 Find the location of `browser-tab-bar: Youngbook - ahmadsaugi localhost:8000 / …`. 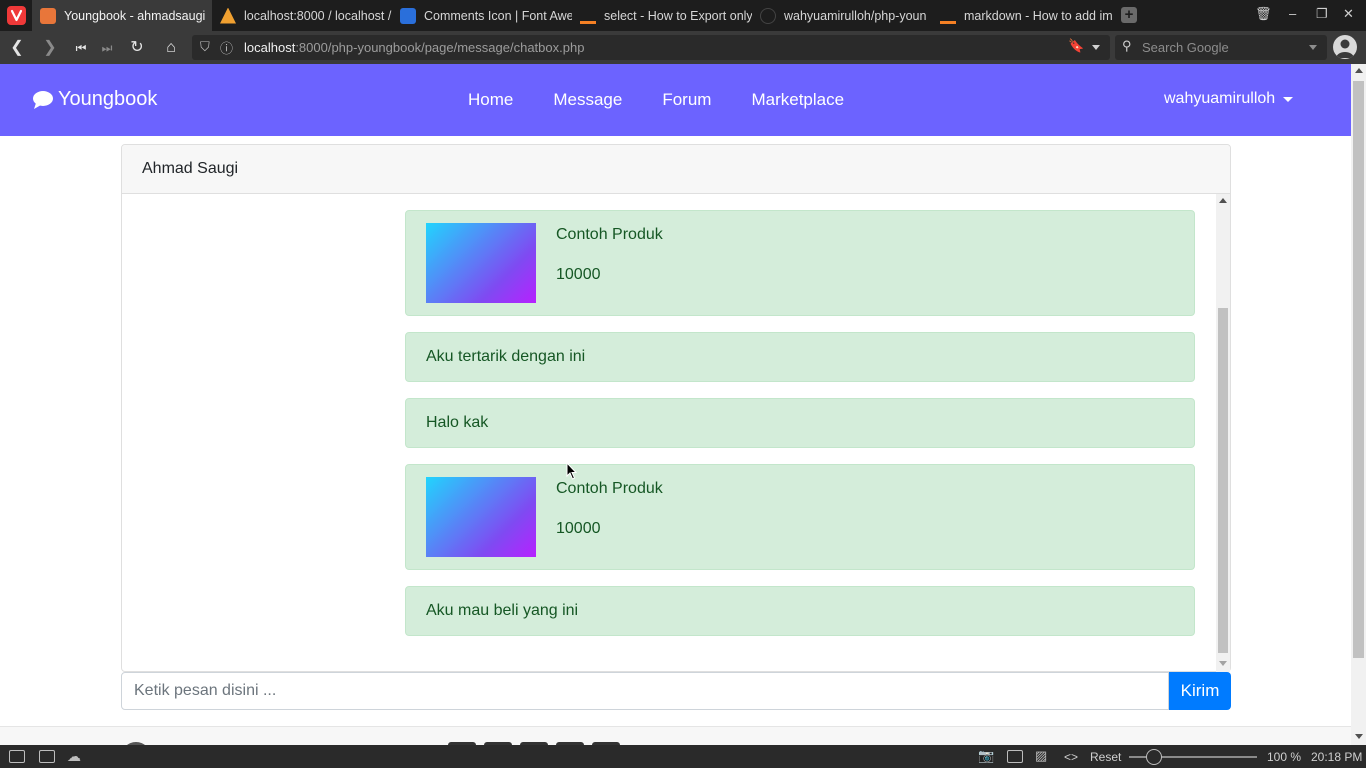

browser-tab-bar: Youngbook - ahmadsaugi localhost:8000 / … is located at coordinates (683, 15).